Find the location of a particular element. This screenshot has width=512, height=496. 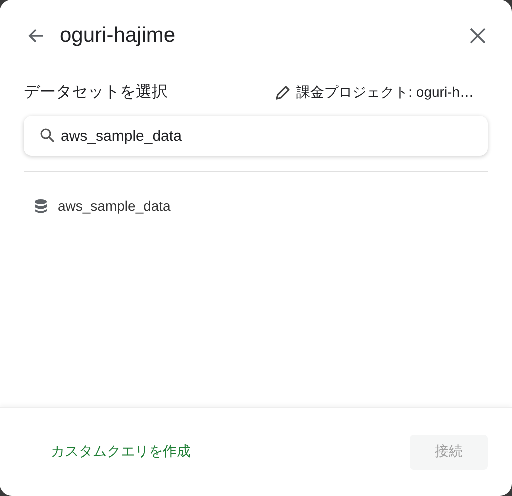

section-label: データセットを選択 is located at coordinates (96, 93).